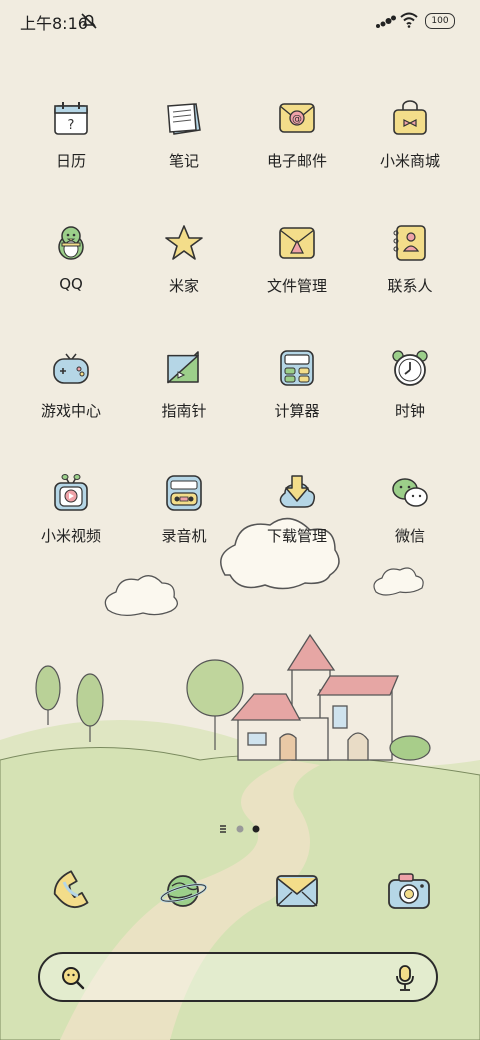 Image resolution: width=480 pixels, height=1040 pixels. I want to click on battery-indicator: 100, so click(440, 21).